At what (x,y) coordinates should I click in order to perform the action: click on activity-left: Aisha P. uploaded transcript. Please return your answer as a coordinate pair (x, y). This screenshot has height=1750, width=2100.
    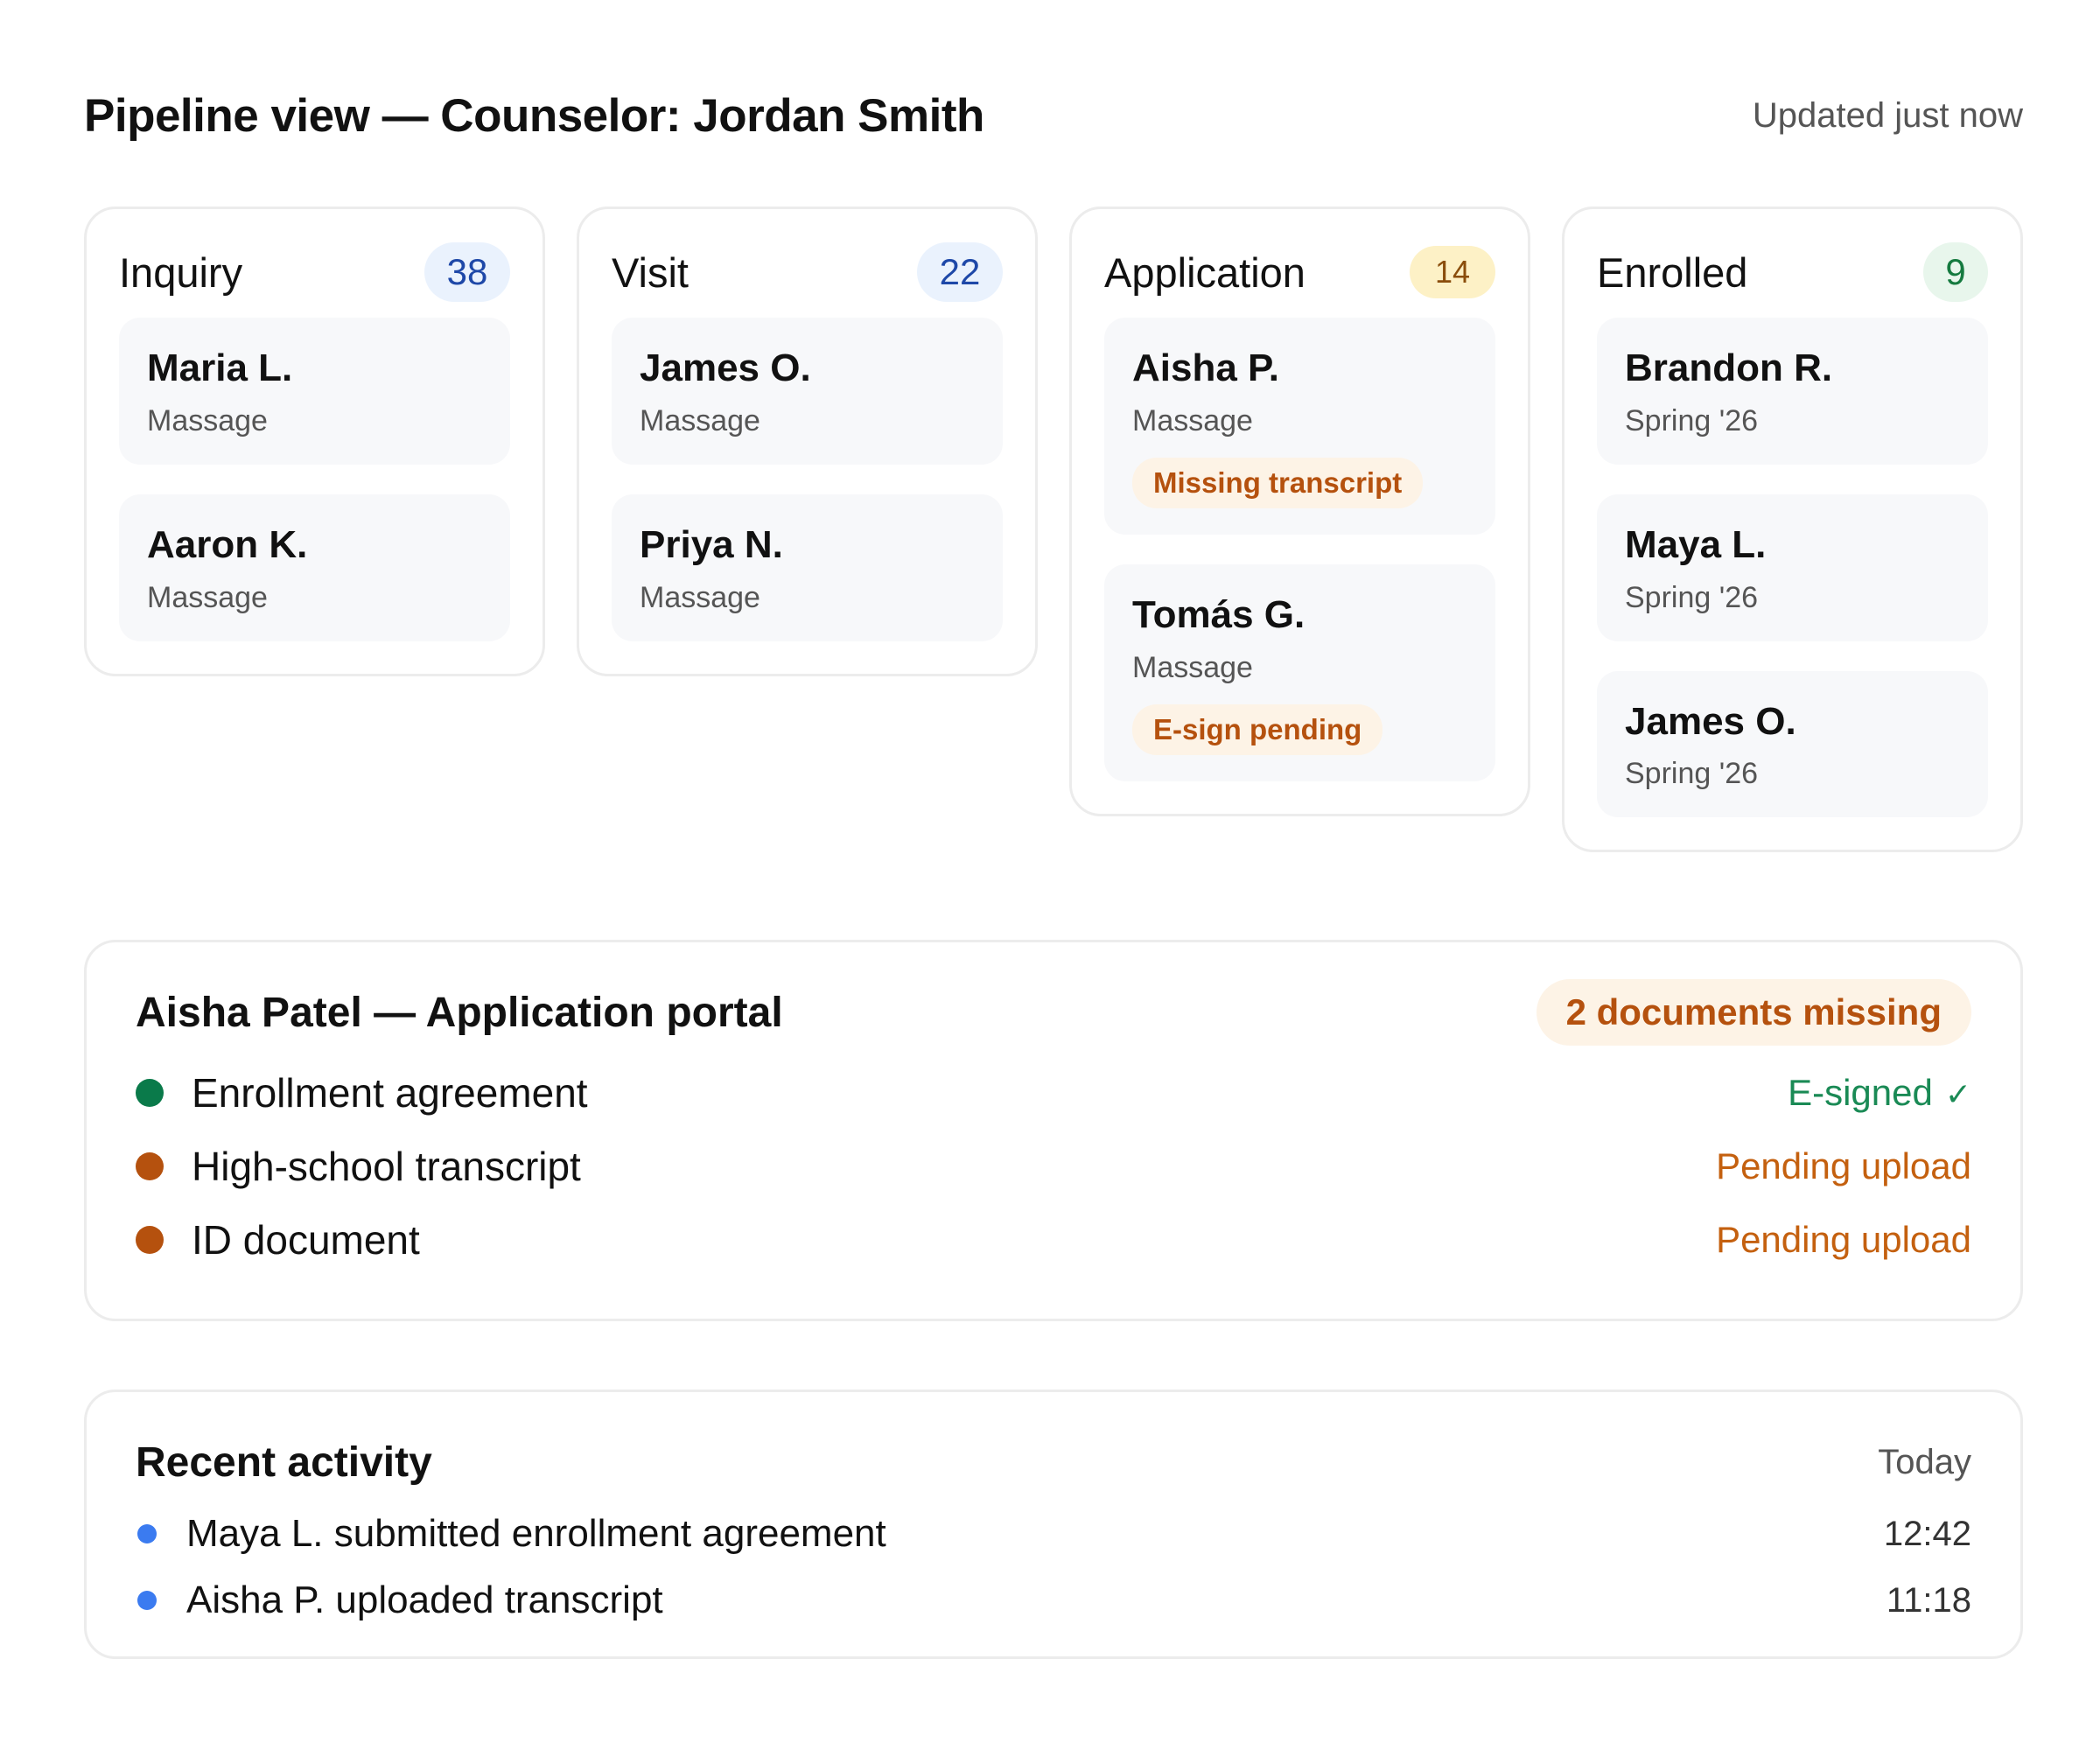
    Looking at the image, I should click on (399, 1600).